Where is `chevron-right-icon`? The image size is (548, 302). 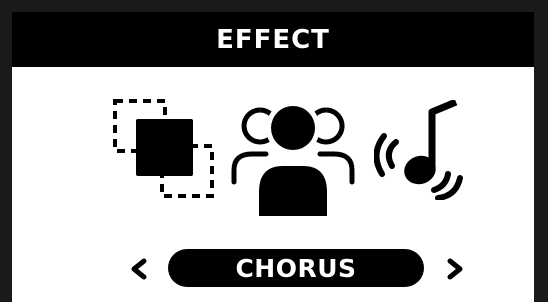 chevron-right-icon is located at coordinates (456, 269).